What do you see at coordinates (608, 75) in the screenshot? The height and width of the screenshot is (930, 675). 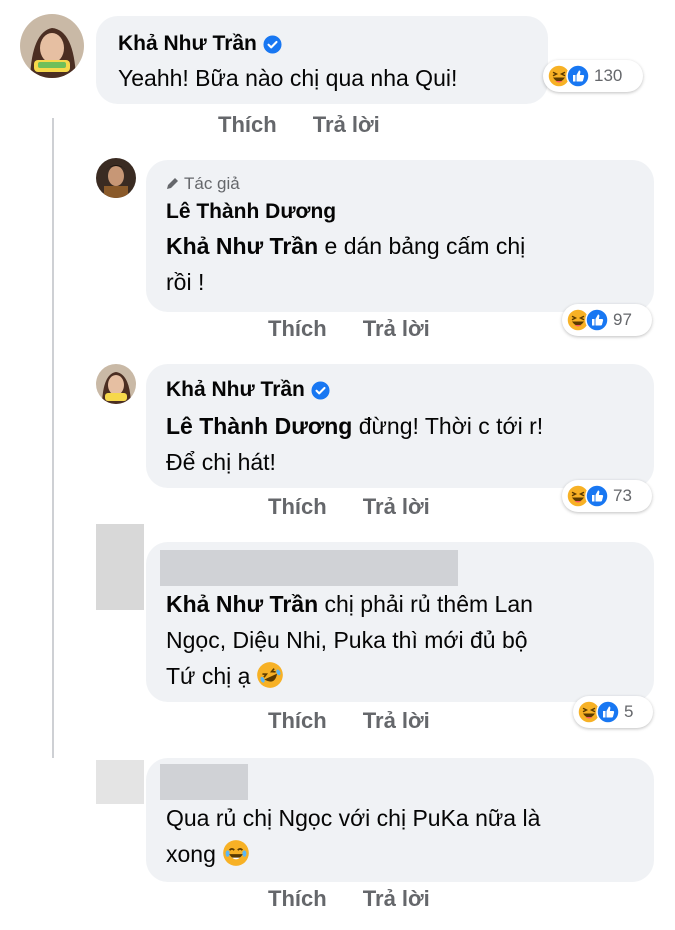 I see `reaction-count: 130` at bounding box center [608, 75].